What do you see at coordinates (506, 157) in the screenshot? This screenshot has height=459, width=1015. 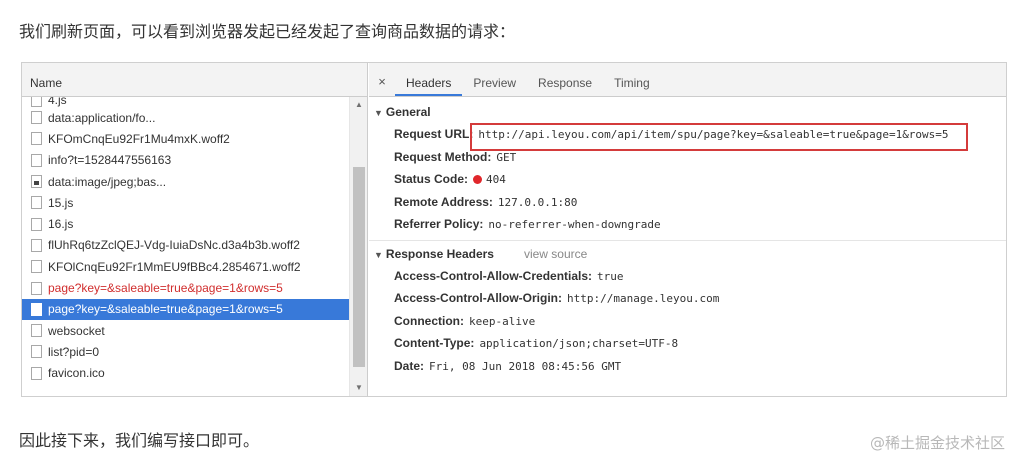 I see `request-method-value: GET` at bounding box center [506, 157].